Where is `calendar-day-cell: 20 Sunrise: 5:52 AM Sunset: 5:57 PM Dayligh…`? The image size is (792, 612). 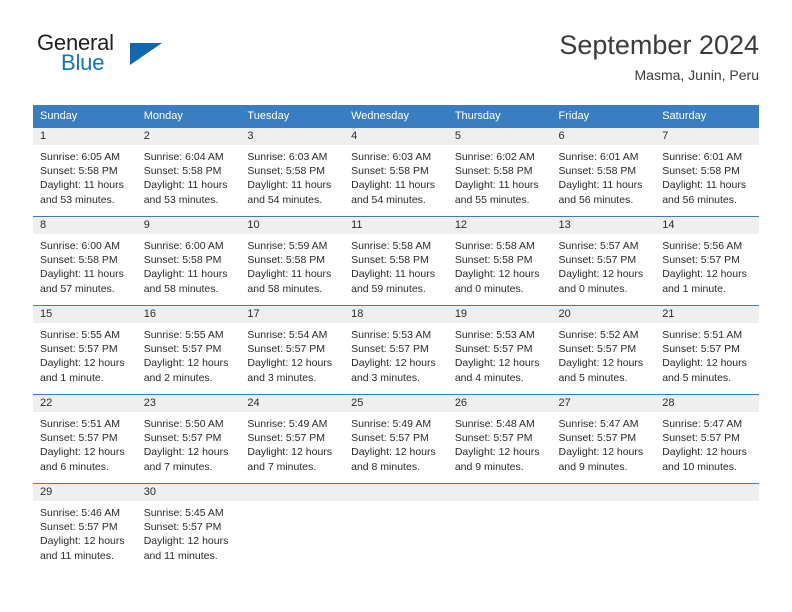
calendar-day-cell: 20 Sunrise: 5:52 AM Sunset: 5:57 PM Dayligh… is located at coordinates (603, 350).